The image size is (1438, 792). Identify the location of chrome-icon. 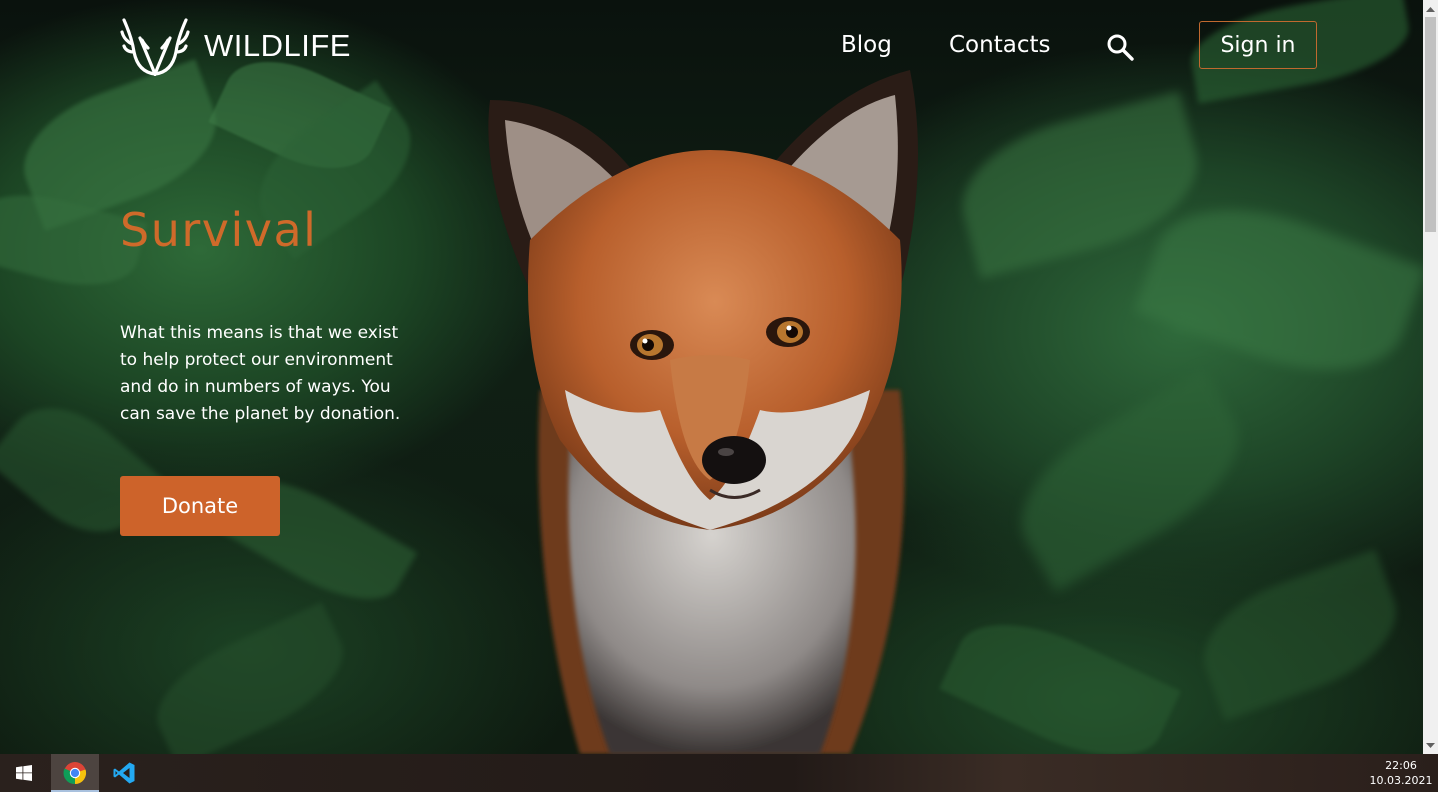
(75, 773).